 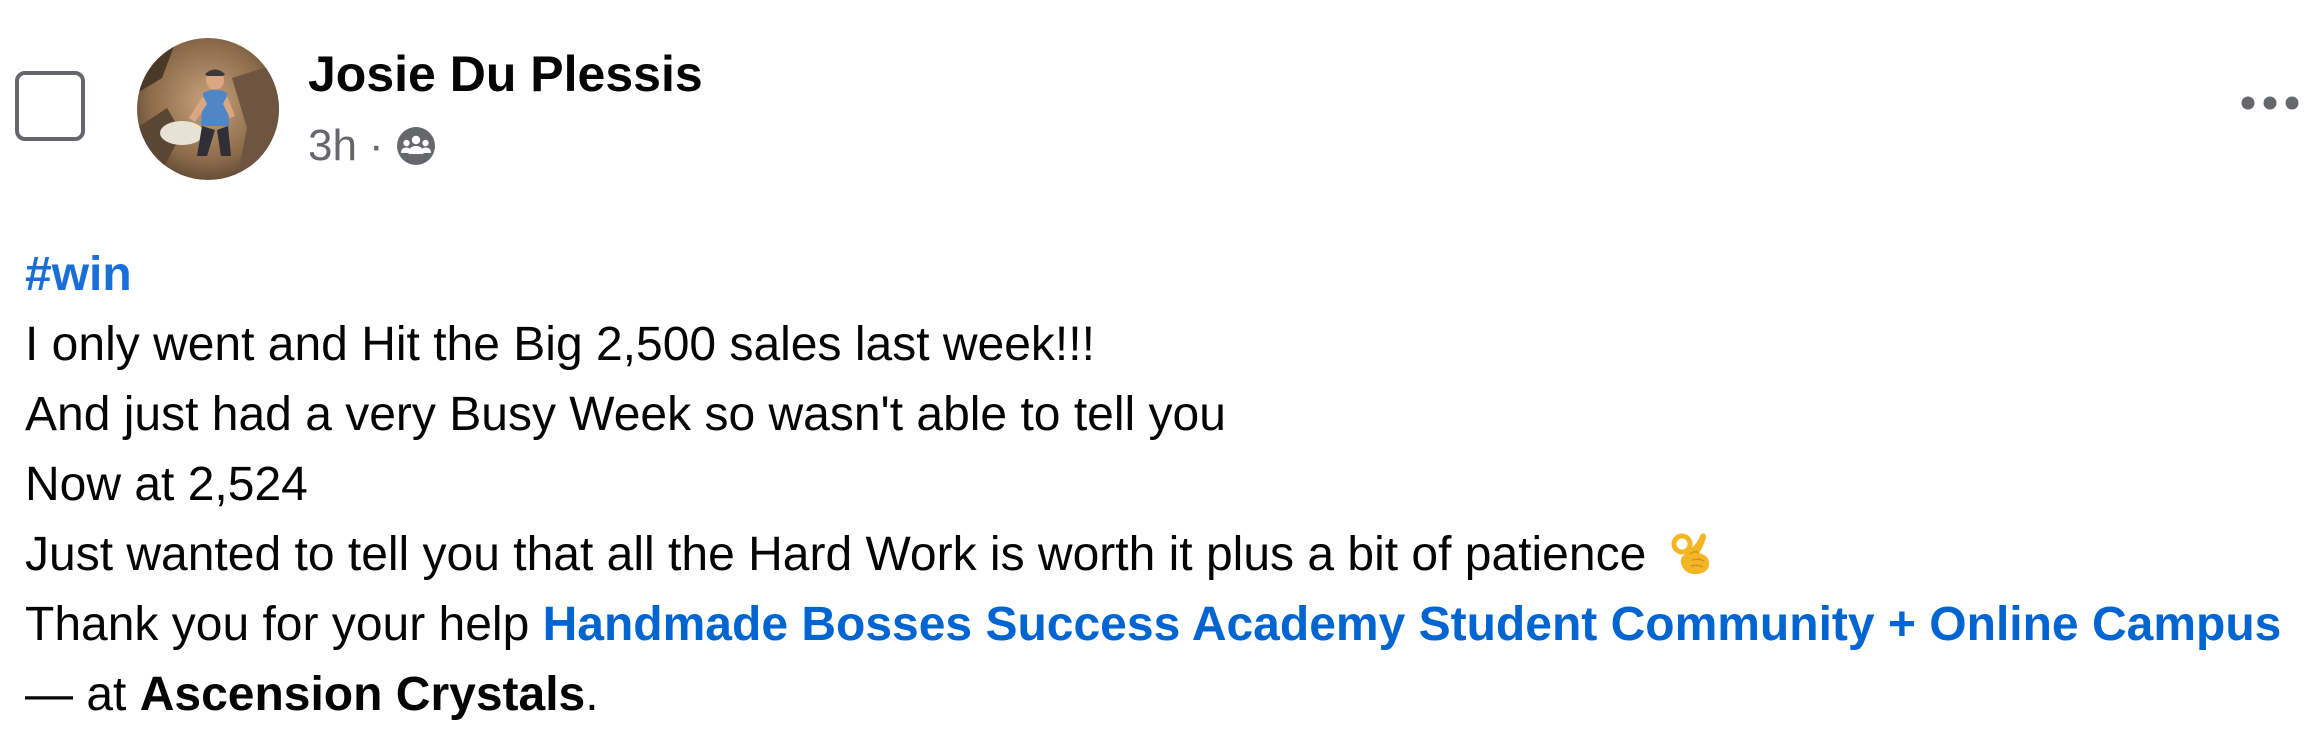 What do you see at coordinates (505, 74) in the screenshot?
I see `author-name: Josie Du Plessis` at bounding box center [505, 74].